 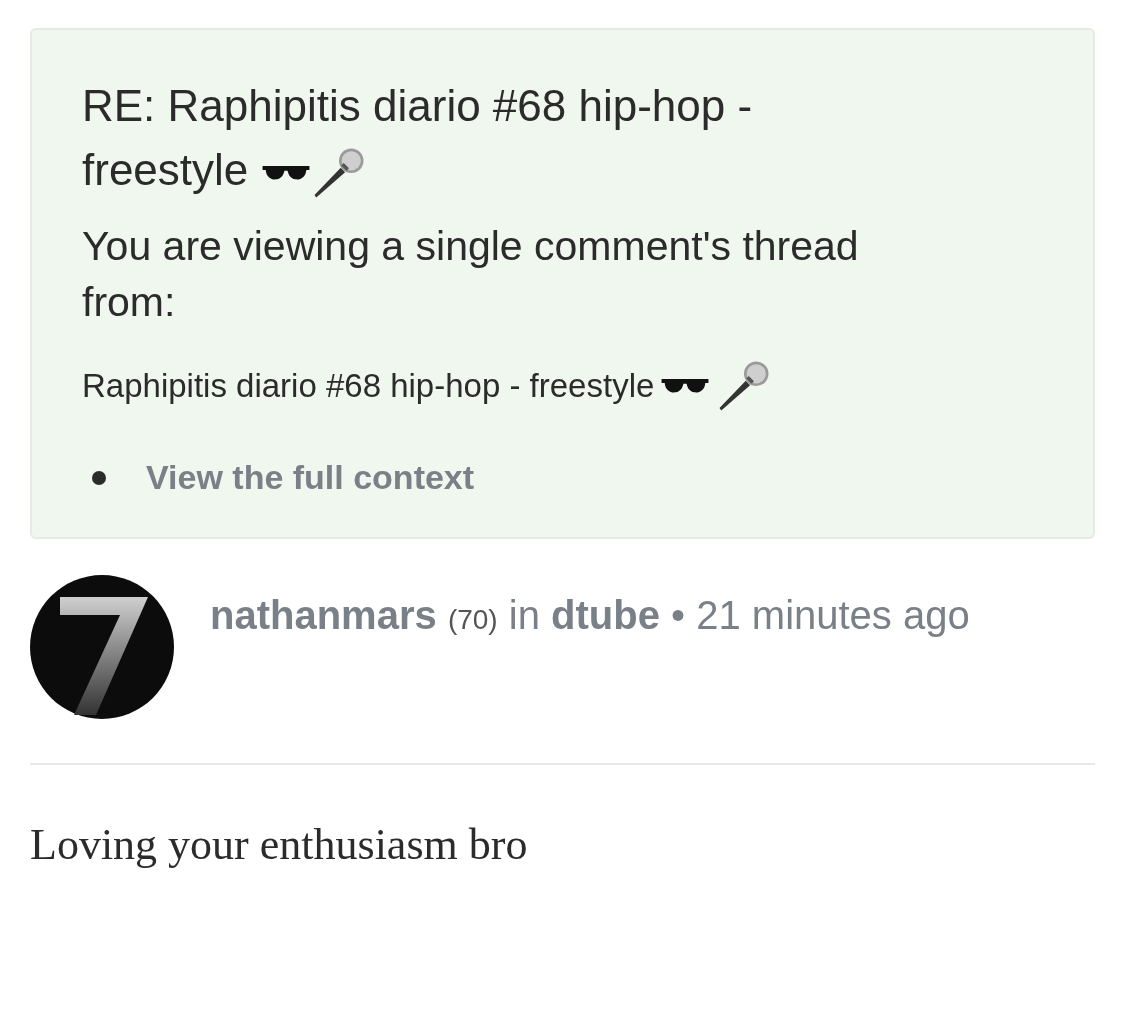 I want to click on reputation-score: (70), so click(x=472, y=619).